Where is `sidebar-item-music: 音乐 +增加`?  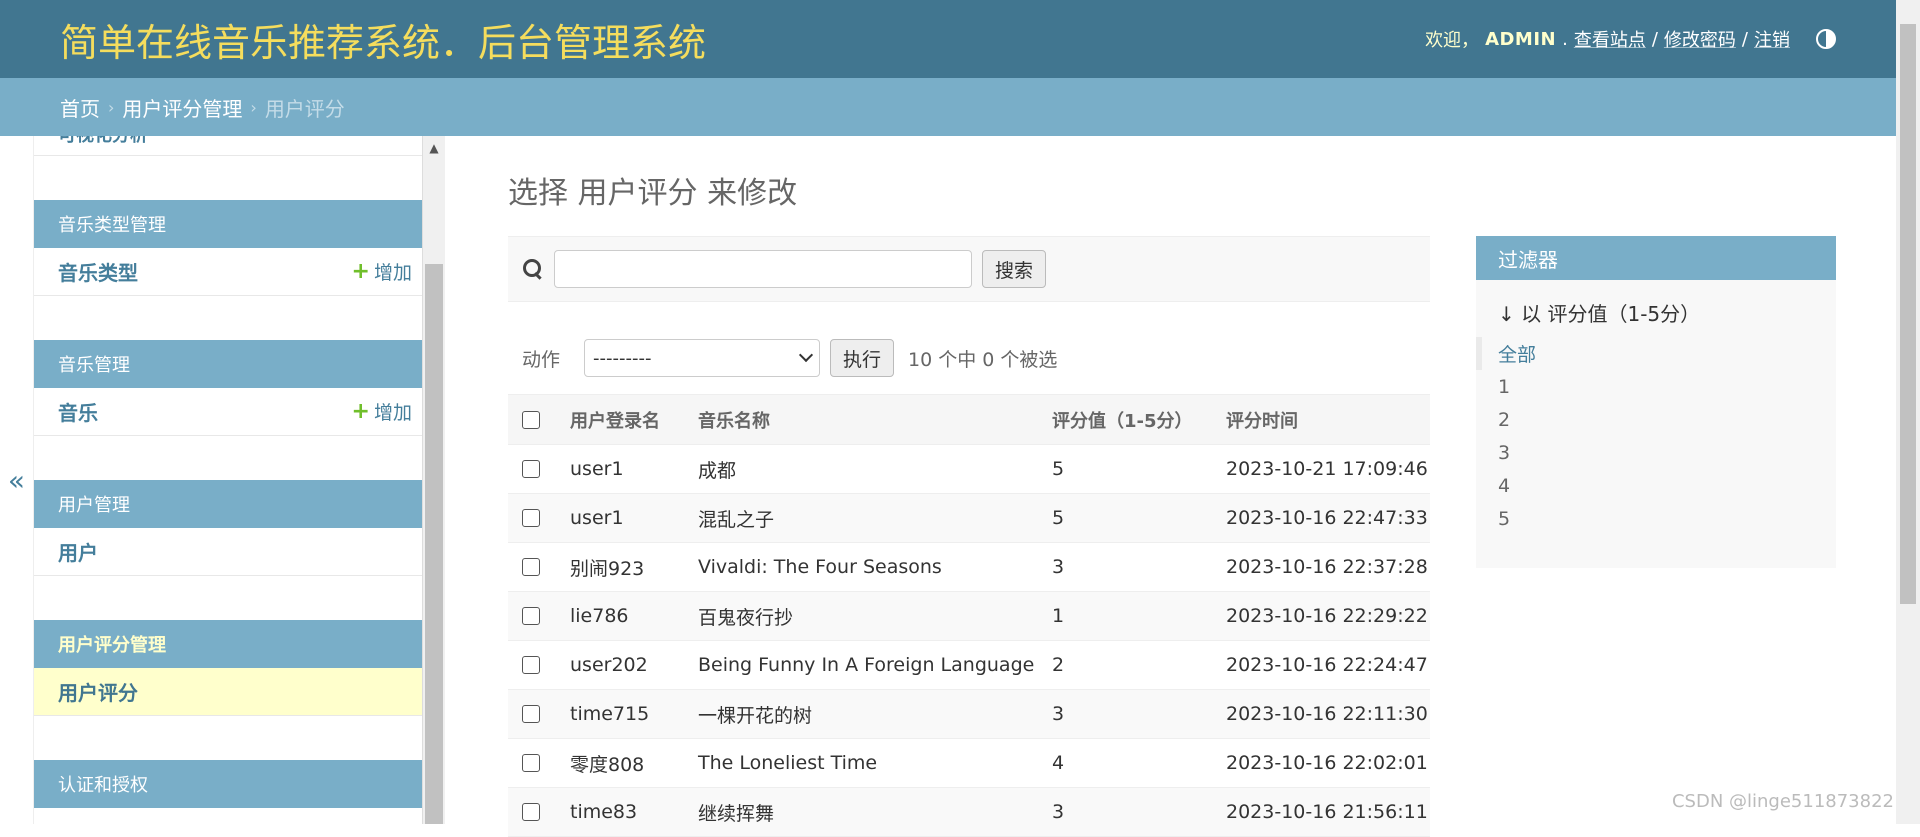 sidebar-item-music: 音乐 +增加 is located at coordinates (228, 412).